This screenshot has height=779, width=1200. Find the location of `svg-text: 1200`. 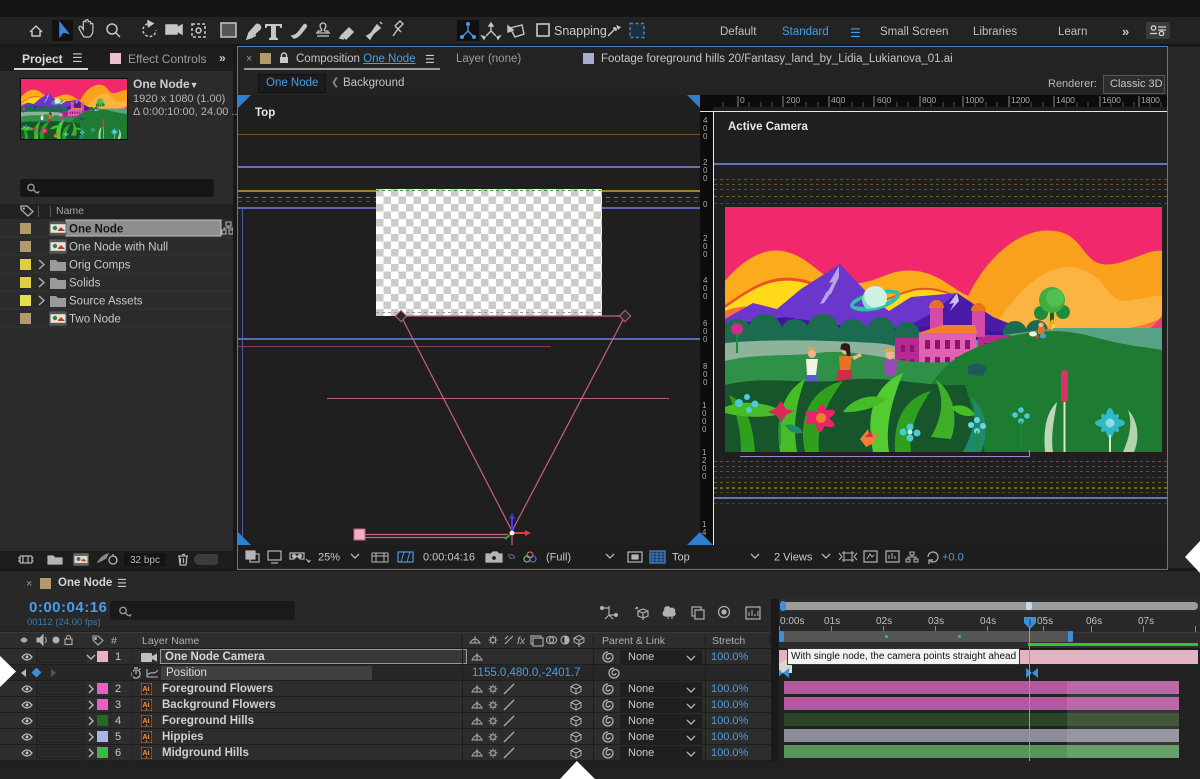

svg-text: 1200 is located at coordinates (1020, 100).